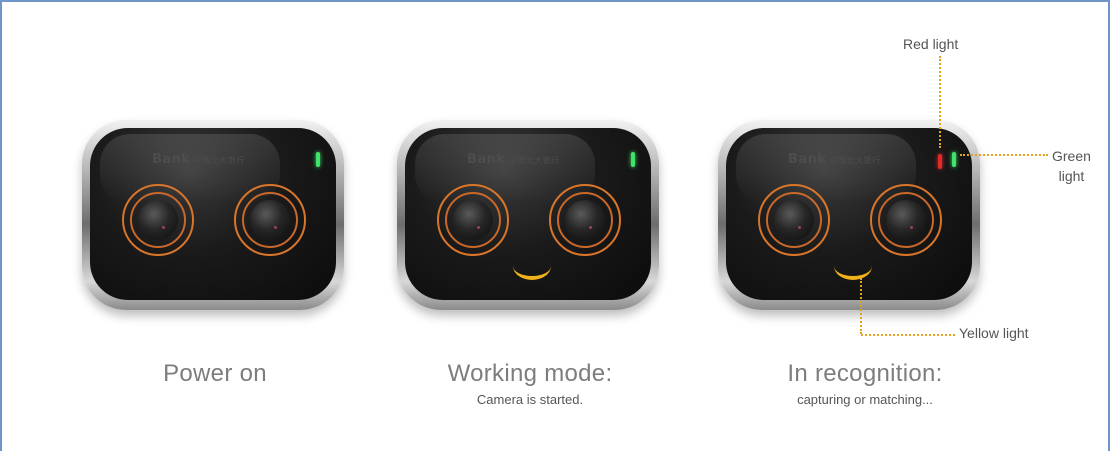 Image resolution: width=1110 pixels, height=451 pixels. I want to click on camera-device-power-on: Bank 中国光大银行, so click(213, 215).